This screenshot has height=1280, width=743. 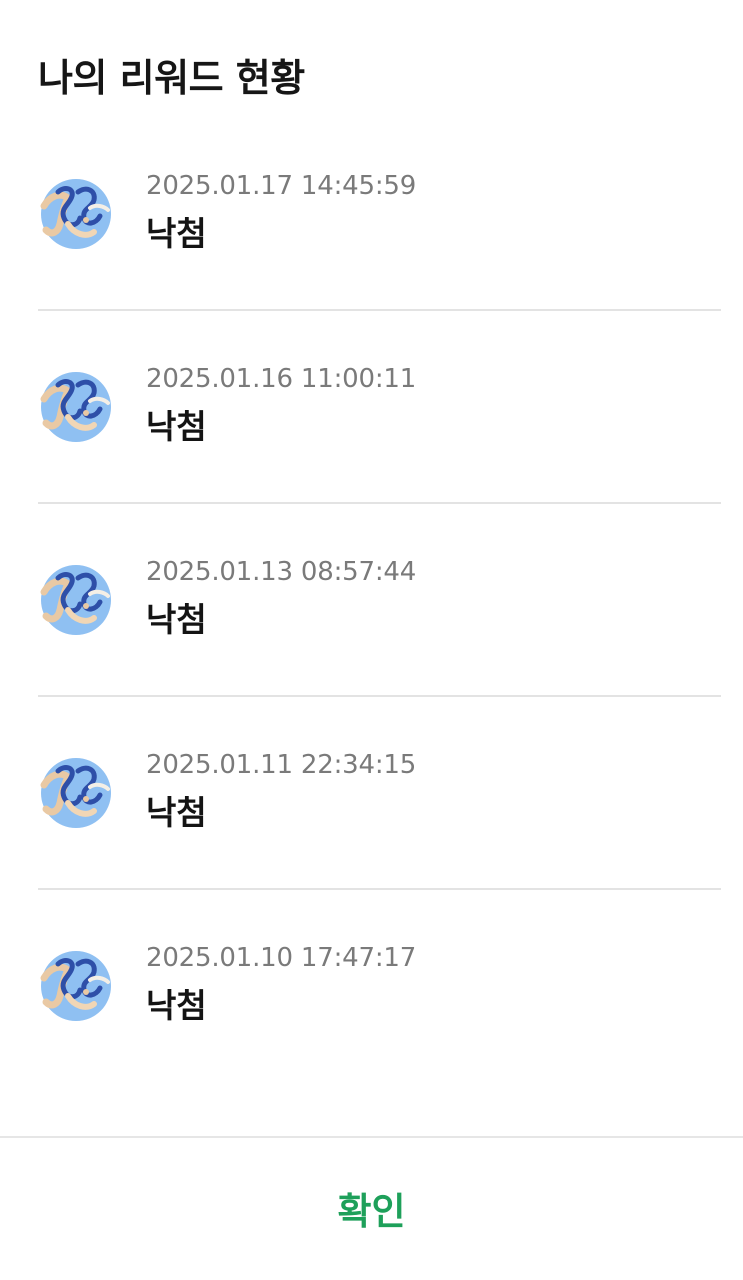 I want to click on confirm-button: 확인, so click(x=371, y=1208).